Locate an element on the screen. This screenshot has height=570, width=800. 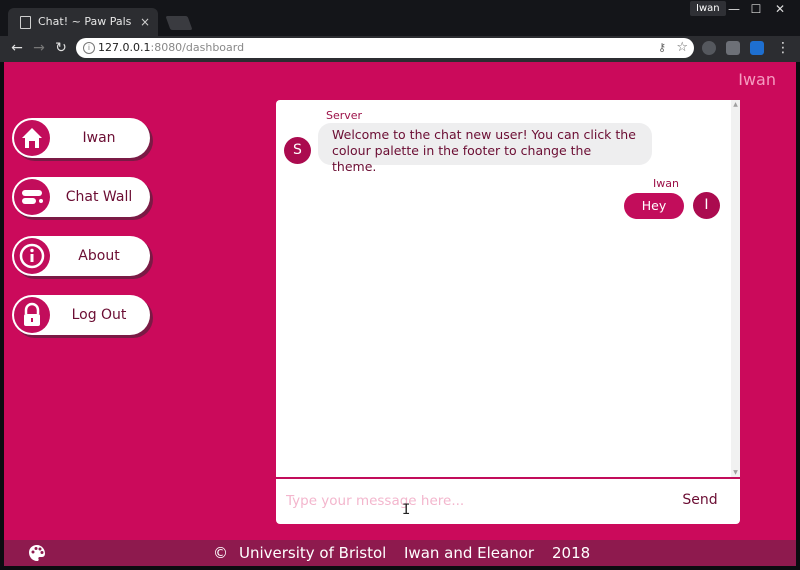
back-icon: ← is located at coordinates (17, 48).